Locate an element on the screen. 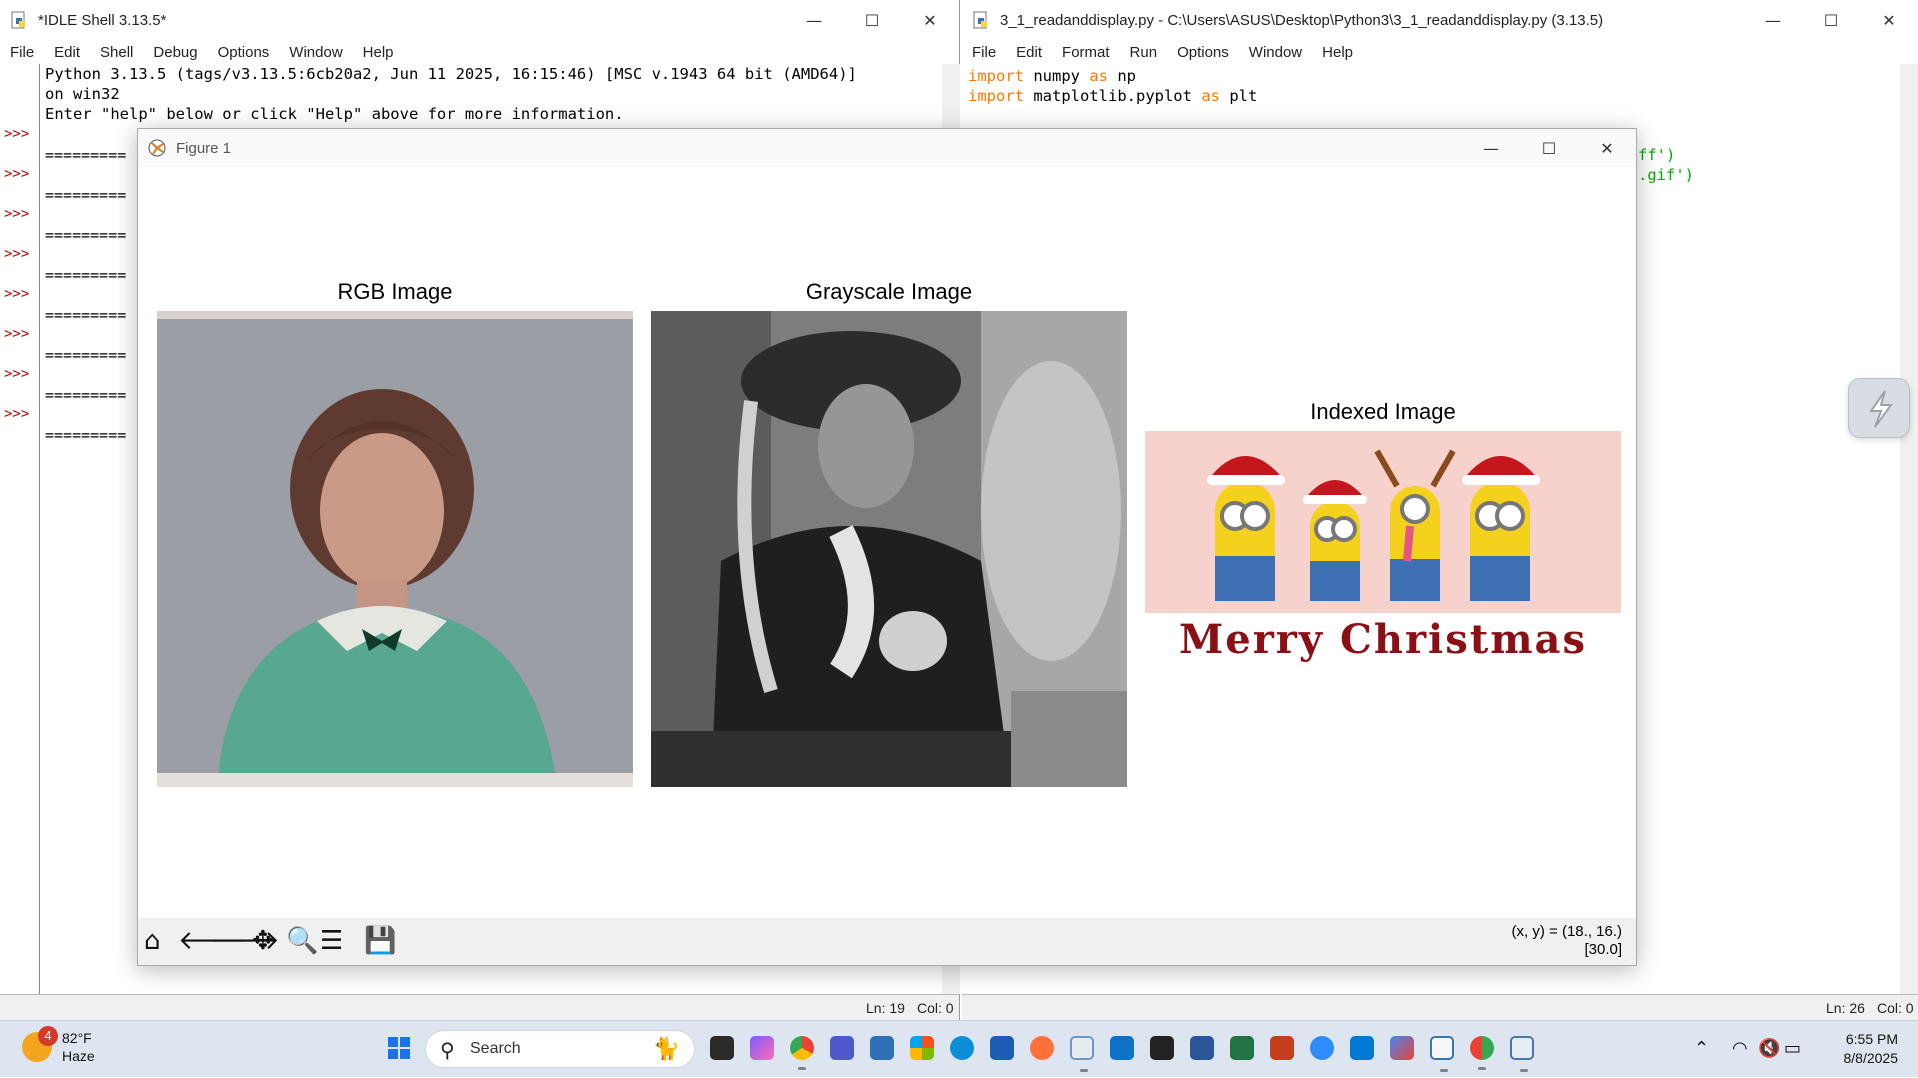  code-fragment: .gif') is located at coordinates (1666, 175).